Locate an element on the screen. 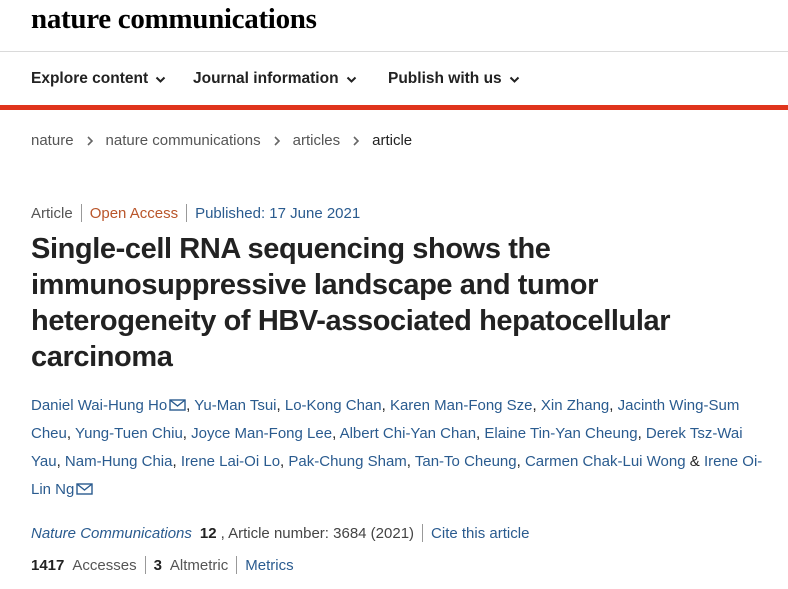 The image size is (788, 589). breadcrumb-journal: nature communications is located at coordinates (183, 140).